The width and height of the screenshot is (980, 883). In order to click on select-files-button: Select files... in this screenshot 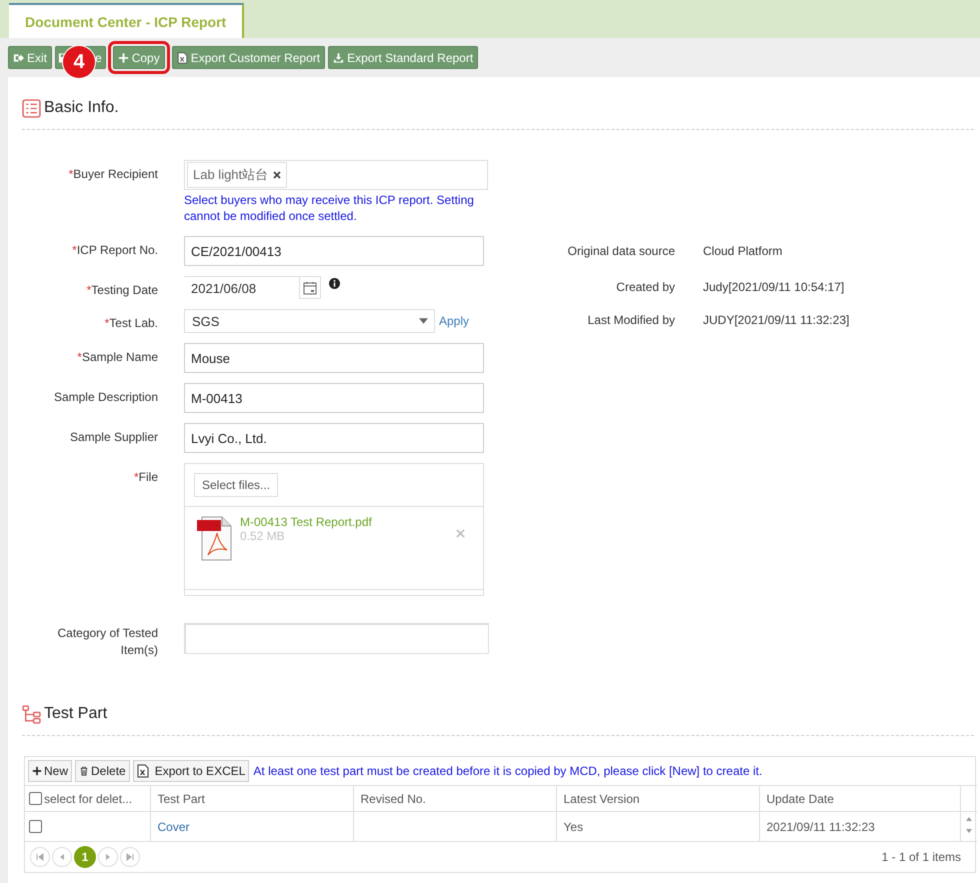, I will do `click(236, 485)`.